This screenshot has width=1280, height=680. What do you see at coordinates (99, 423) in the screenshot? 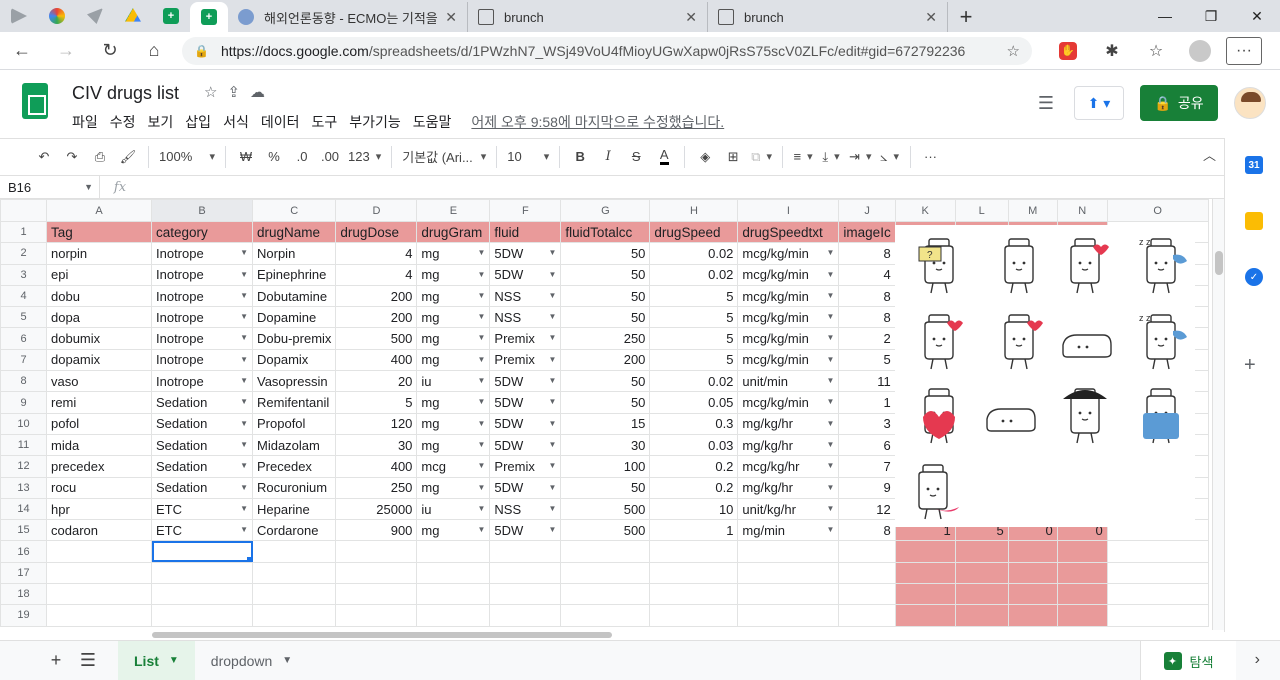
I see `cell: pofol` at bounding box center [99, 423].